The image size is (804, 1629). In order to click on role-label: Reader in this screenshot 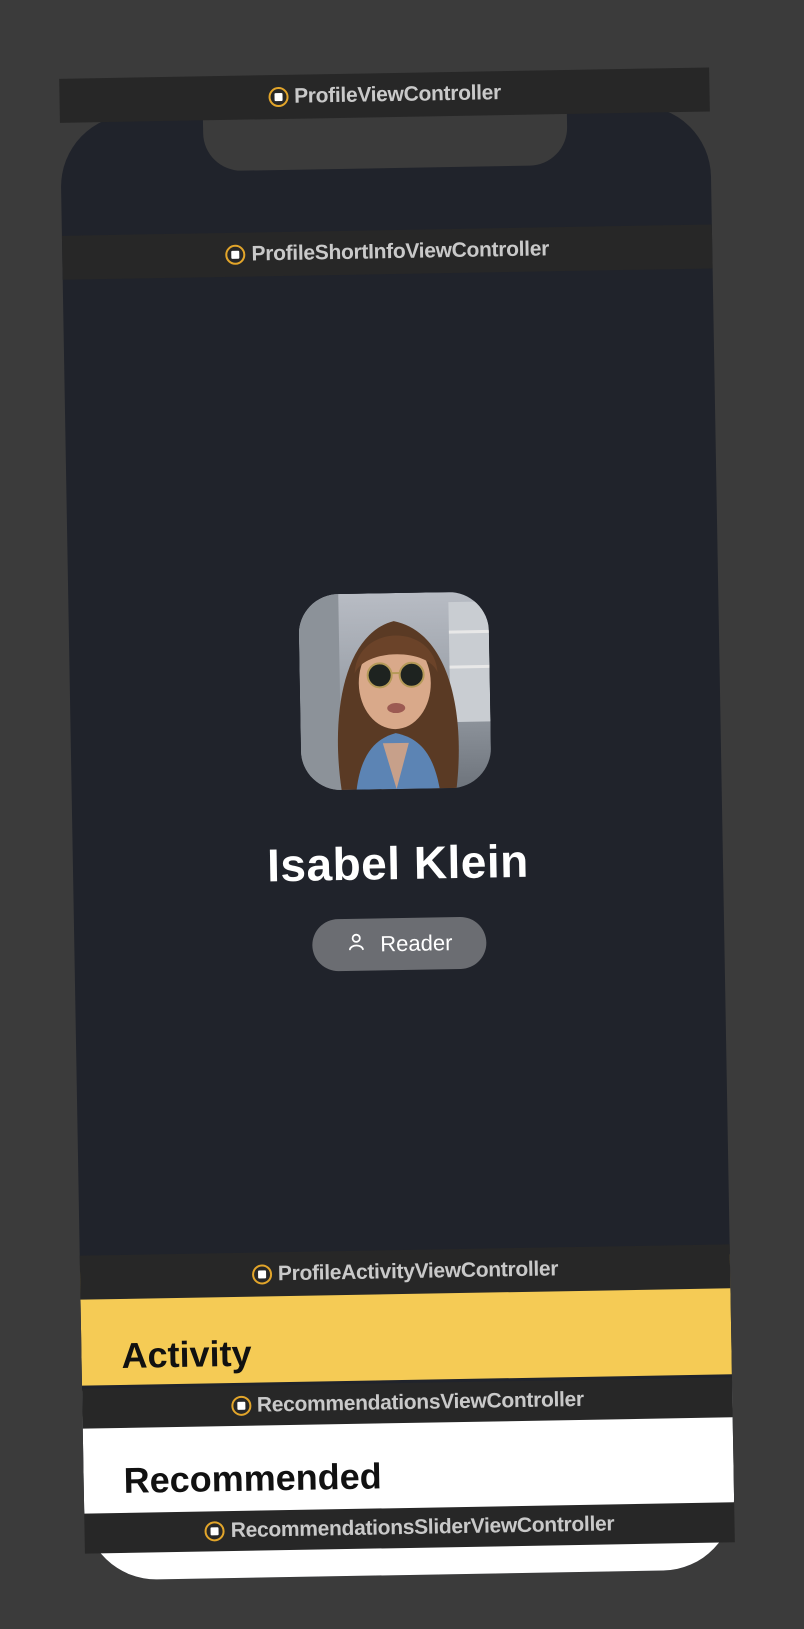, I will do `click(416, 943)`.